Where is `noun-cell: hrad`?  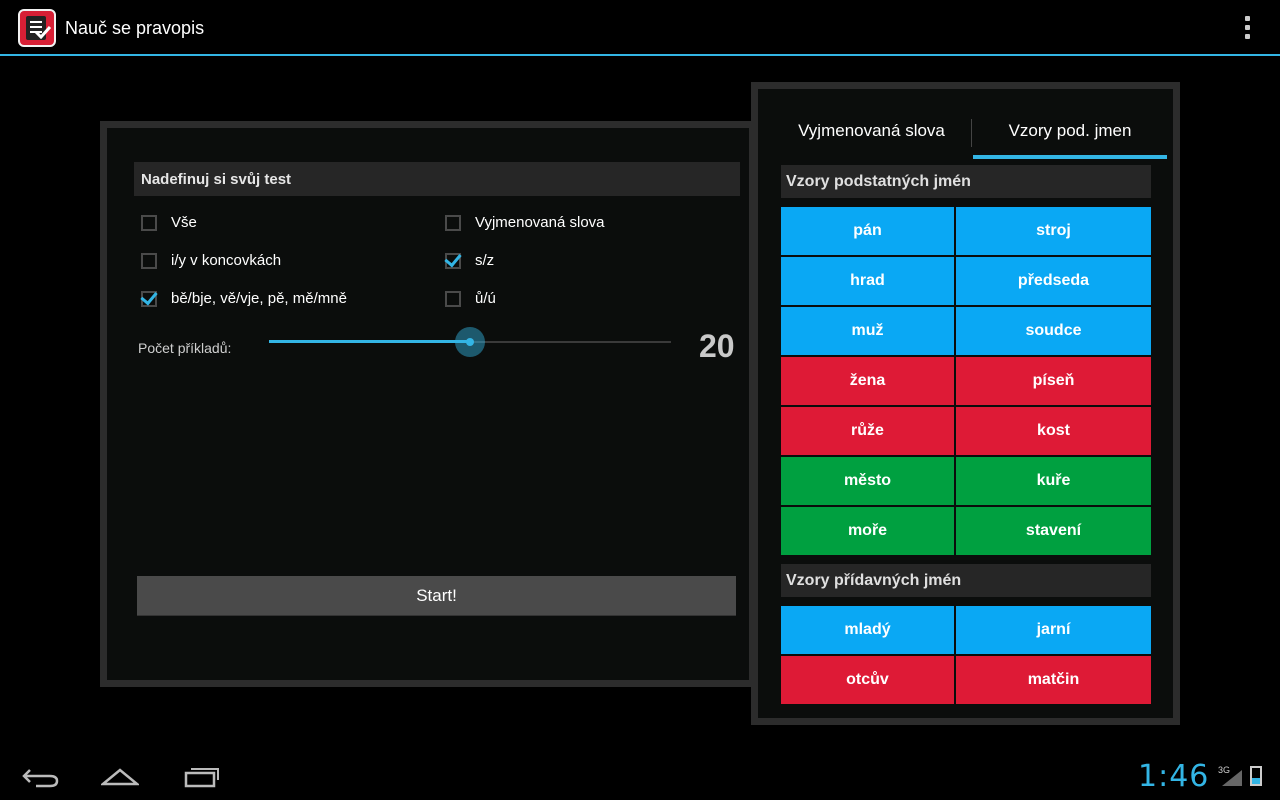
noun-cell: hrad is located at coordinates (867, 281).